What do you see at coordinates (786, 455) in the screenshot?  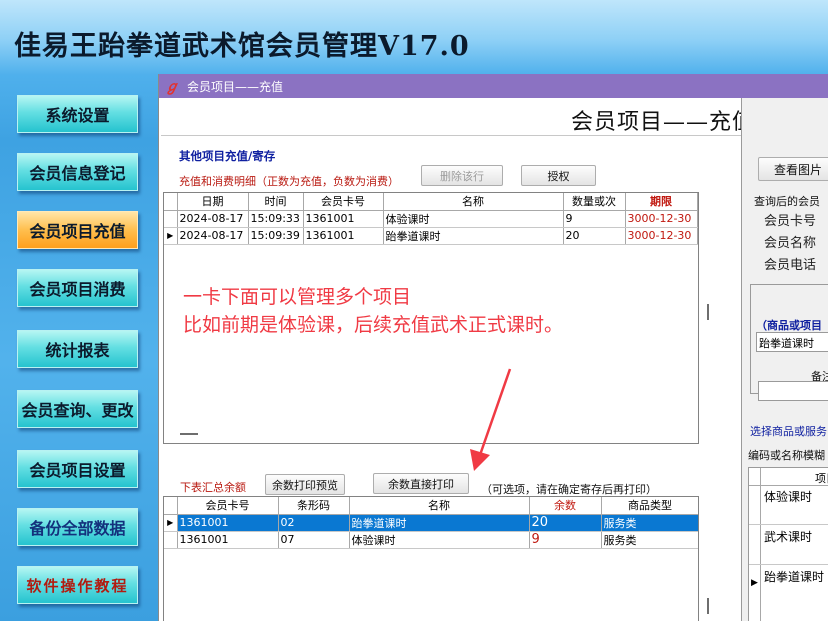 I see `search-label: 编码或名称模糊` at bounding box center [786, 455].